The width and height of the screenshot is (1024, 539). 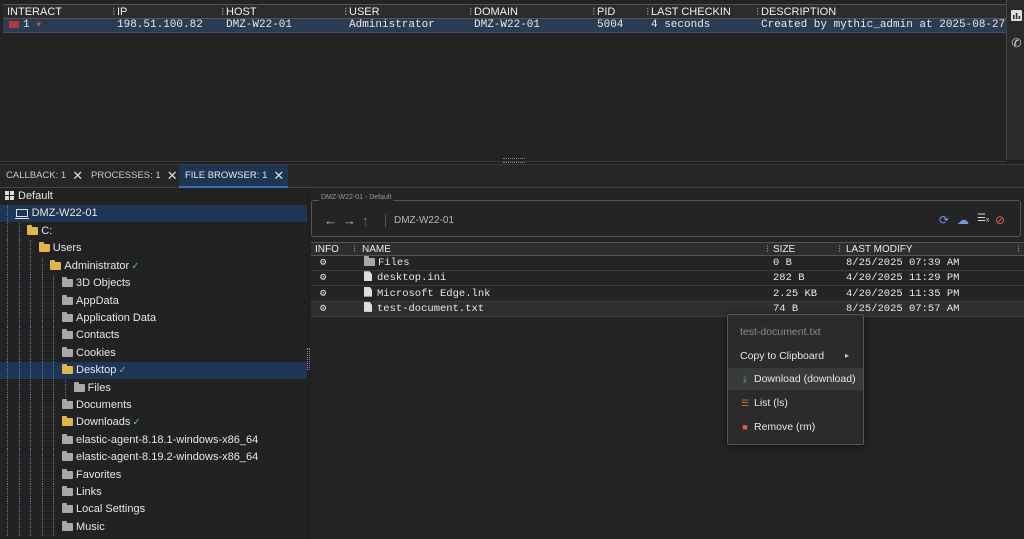 I want to click on tree-node: Links, so click(x=82, y=492).